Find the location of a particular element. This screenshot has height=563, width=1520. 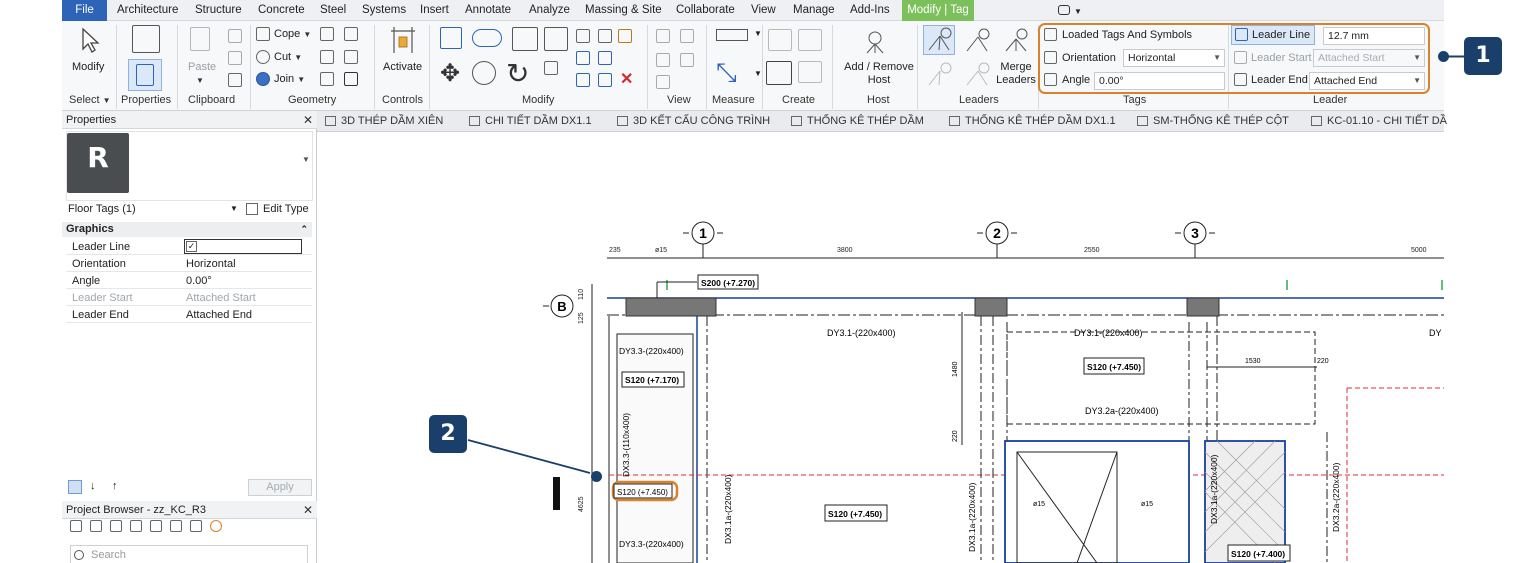

tab-collaborate: Collaborate is located at coordinates (705, 10).